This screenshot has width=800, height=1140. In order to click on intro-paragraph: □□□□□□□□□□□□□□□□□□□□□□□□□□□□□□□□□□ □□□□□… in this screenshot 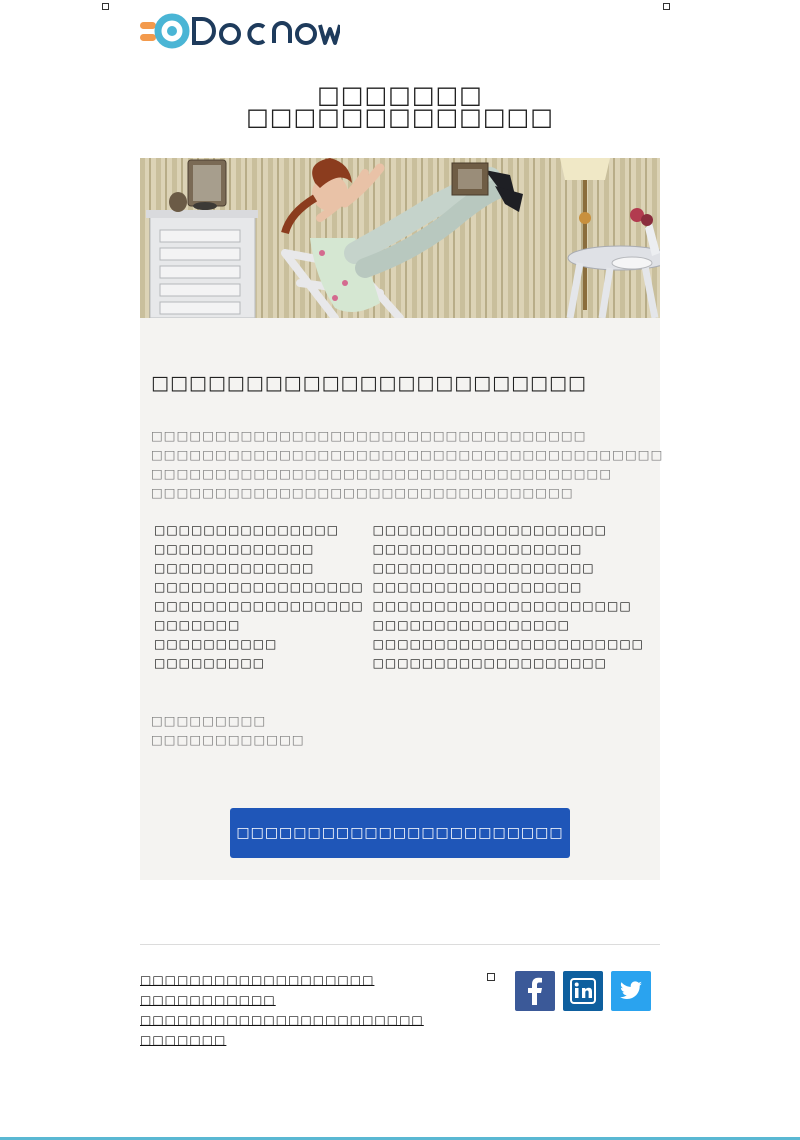, I will do `click(407, 464)`.